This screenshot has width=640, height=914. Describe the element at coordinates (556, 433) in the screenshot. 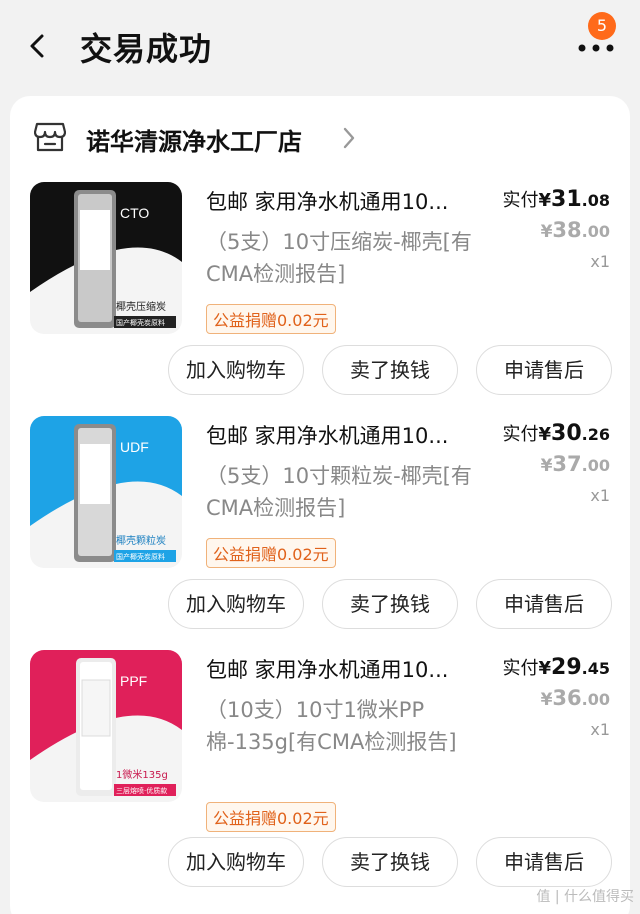

I see `paid-price: 实付¥30.26` at that location.